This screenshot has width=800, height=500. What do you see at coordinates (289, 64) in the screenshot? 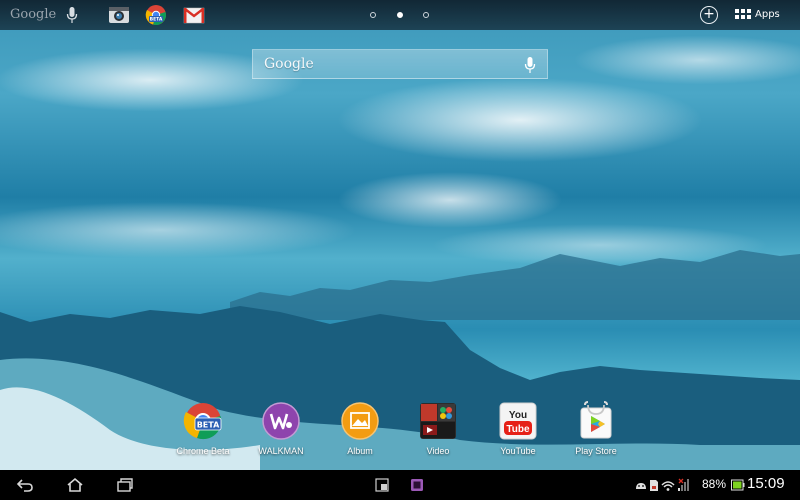
I see `google-search-label: Google` at bounding box center [289, 64].